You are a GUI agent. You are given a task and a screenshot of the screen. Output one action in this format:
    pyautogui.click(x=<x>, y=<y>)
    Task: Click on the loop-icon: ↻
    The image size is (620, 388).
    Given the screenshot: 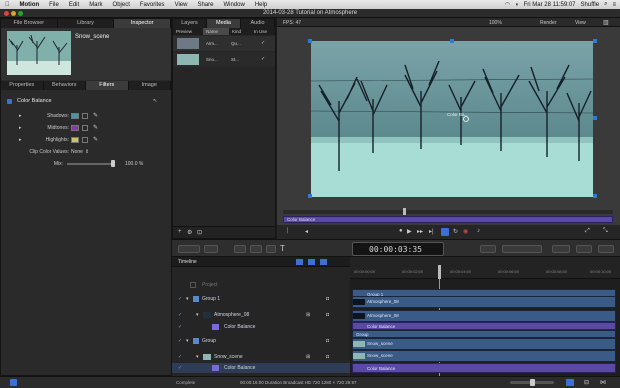 What is the action you would take?
    pyautogui.click(x=455, y=231)
    